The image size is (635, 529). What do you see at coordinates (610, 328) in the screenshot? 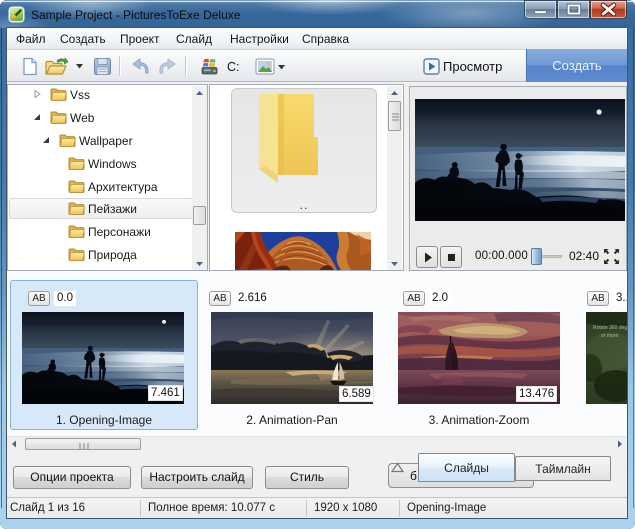
I see `svg-text: Rotate 360 deg` at bounding box center [610, 328].